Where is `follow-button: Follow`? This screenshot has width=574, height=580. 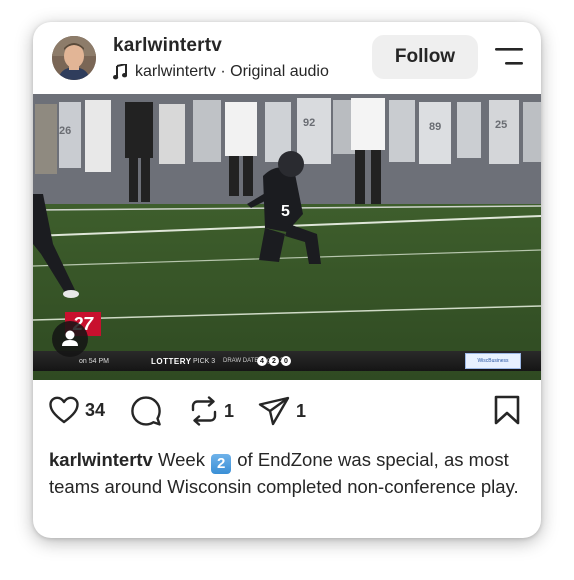 follow-button: Follow is located at coordinates (425, 57).